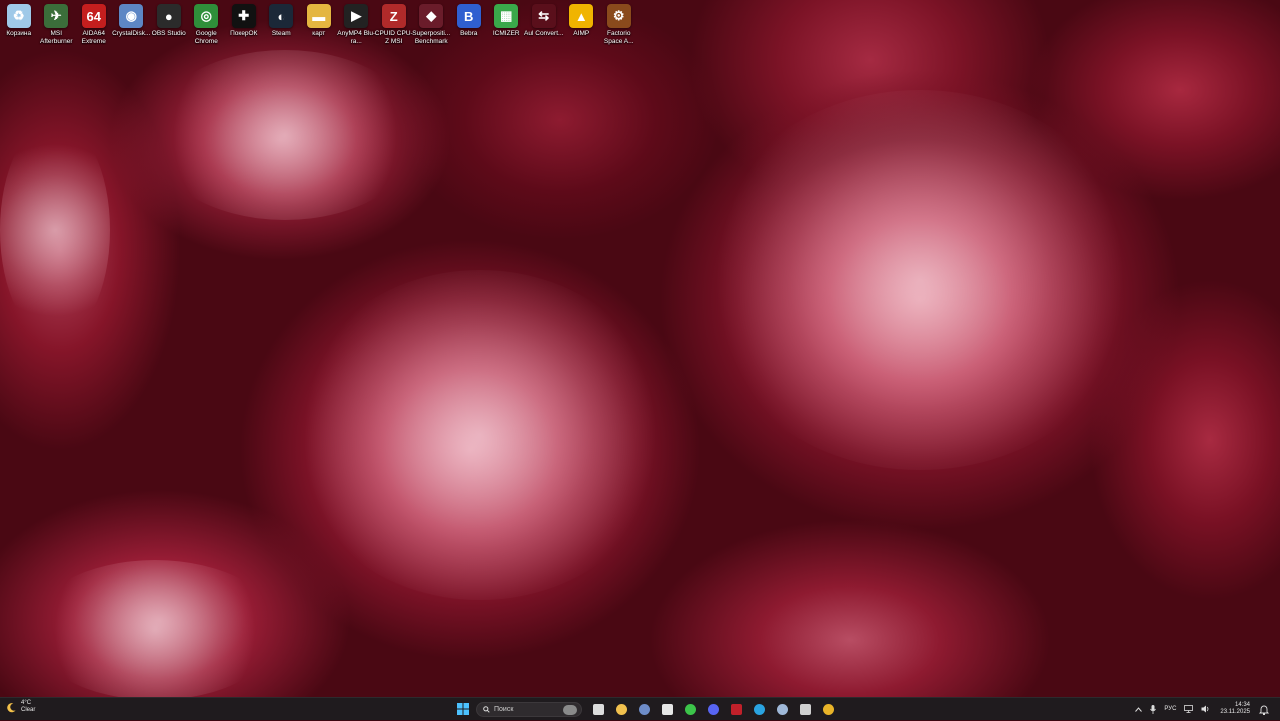 This screenshot has width=1280, height=721. I want to click on calculator-icon, so click(644, 709).